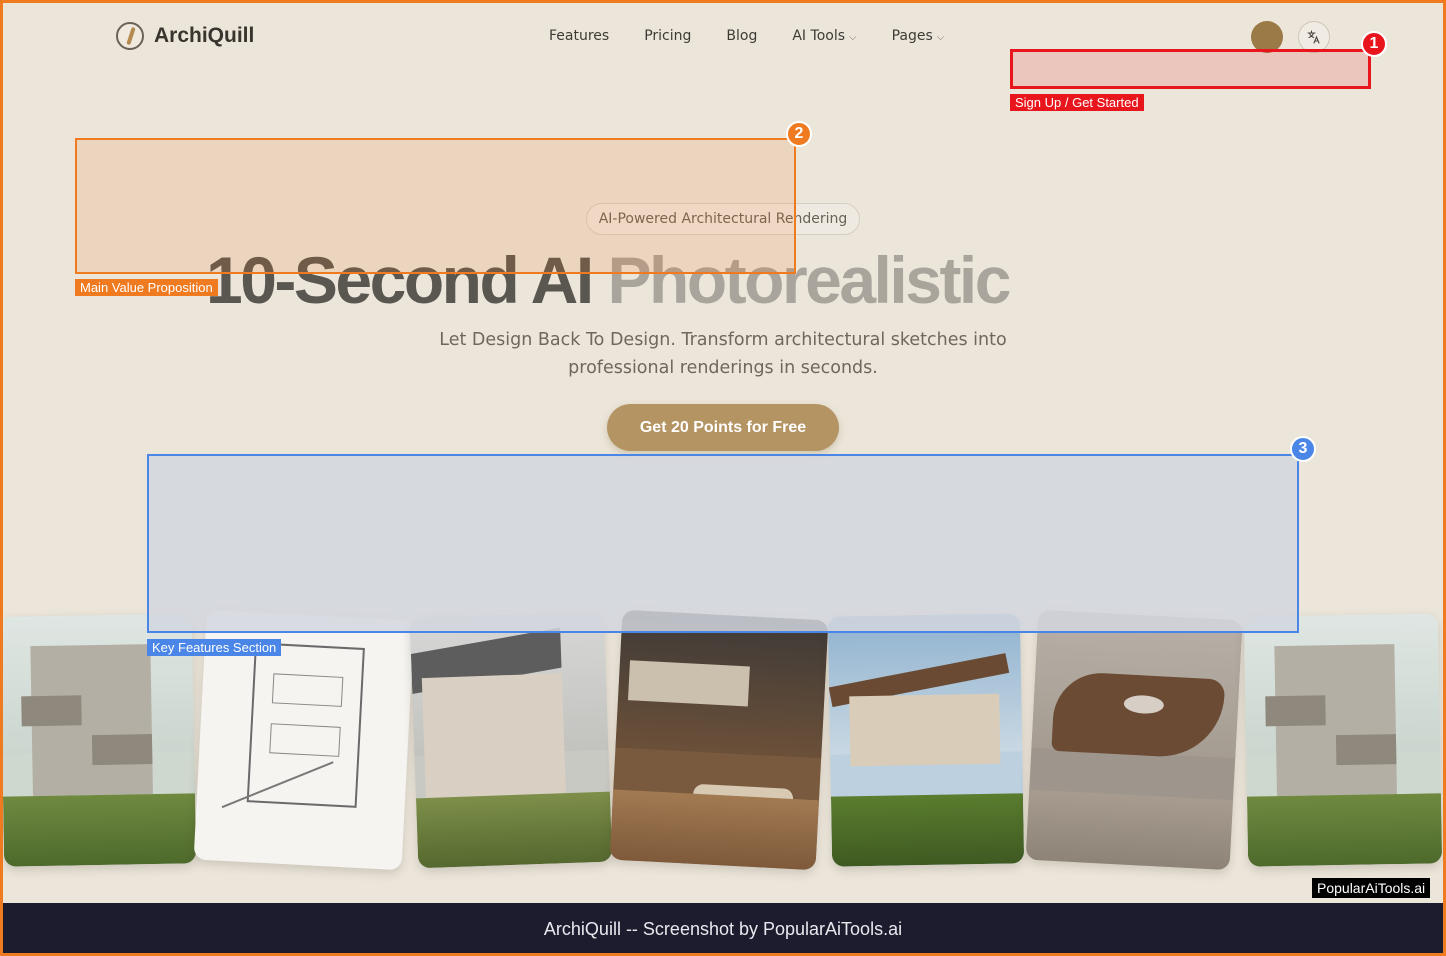  I want to click on brand-name: ArchiQuill, so click(204, 35).